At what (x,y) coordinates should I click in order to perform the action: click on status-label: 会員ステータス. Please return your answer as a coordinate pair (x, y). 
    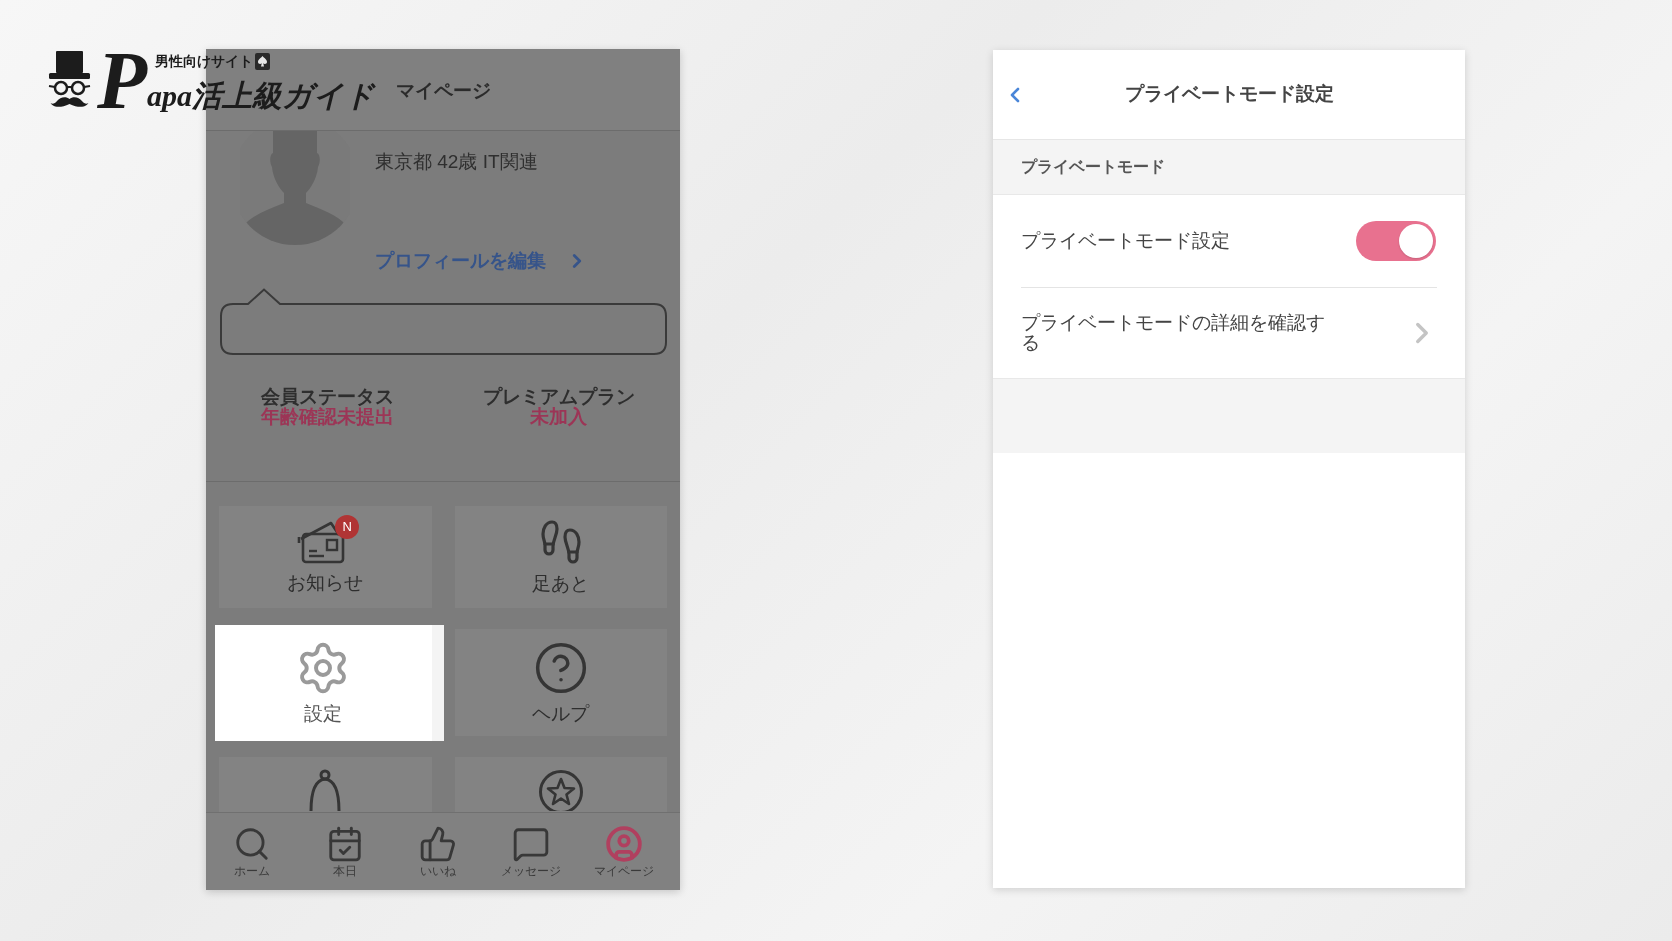
    Looking at the image, I should click on (327, 397).